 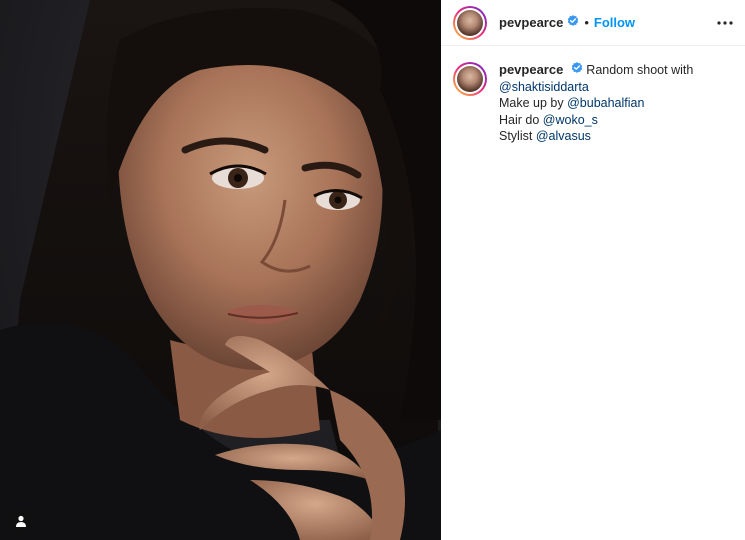 I want to click on more-options-icon, so click(x=725, y=23).